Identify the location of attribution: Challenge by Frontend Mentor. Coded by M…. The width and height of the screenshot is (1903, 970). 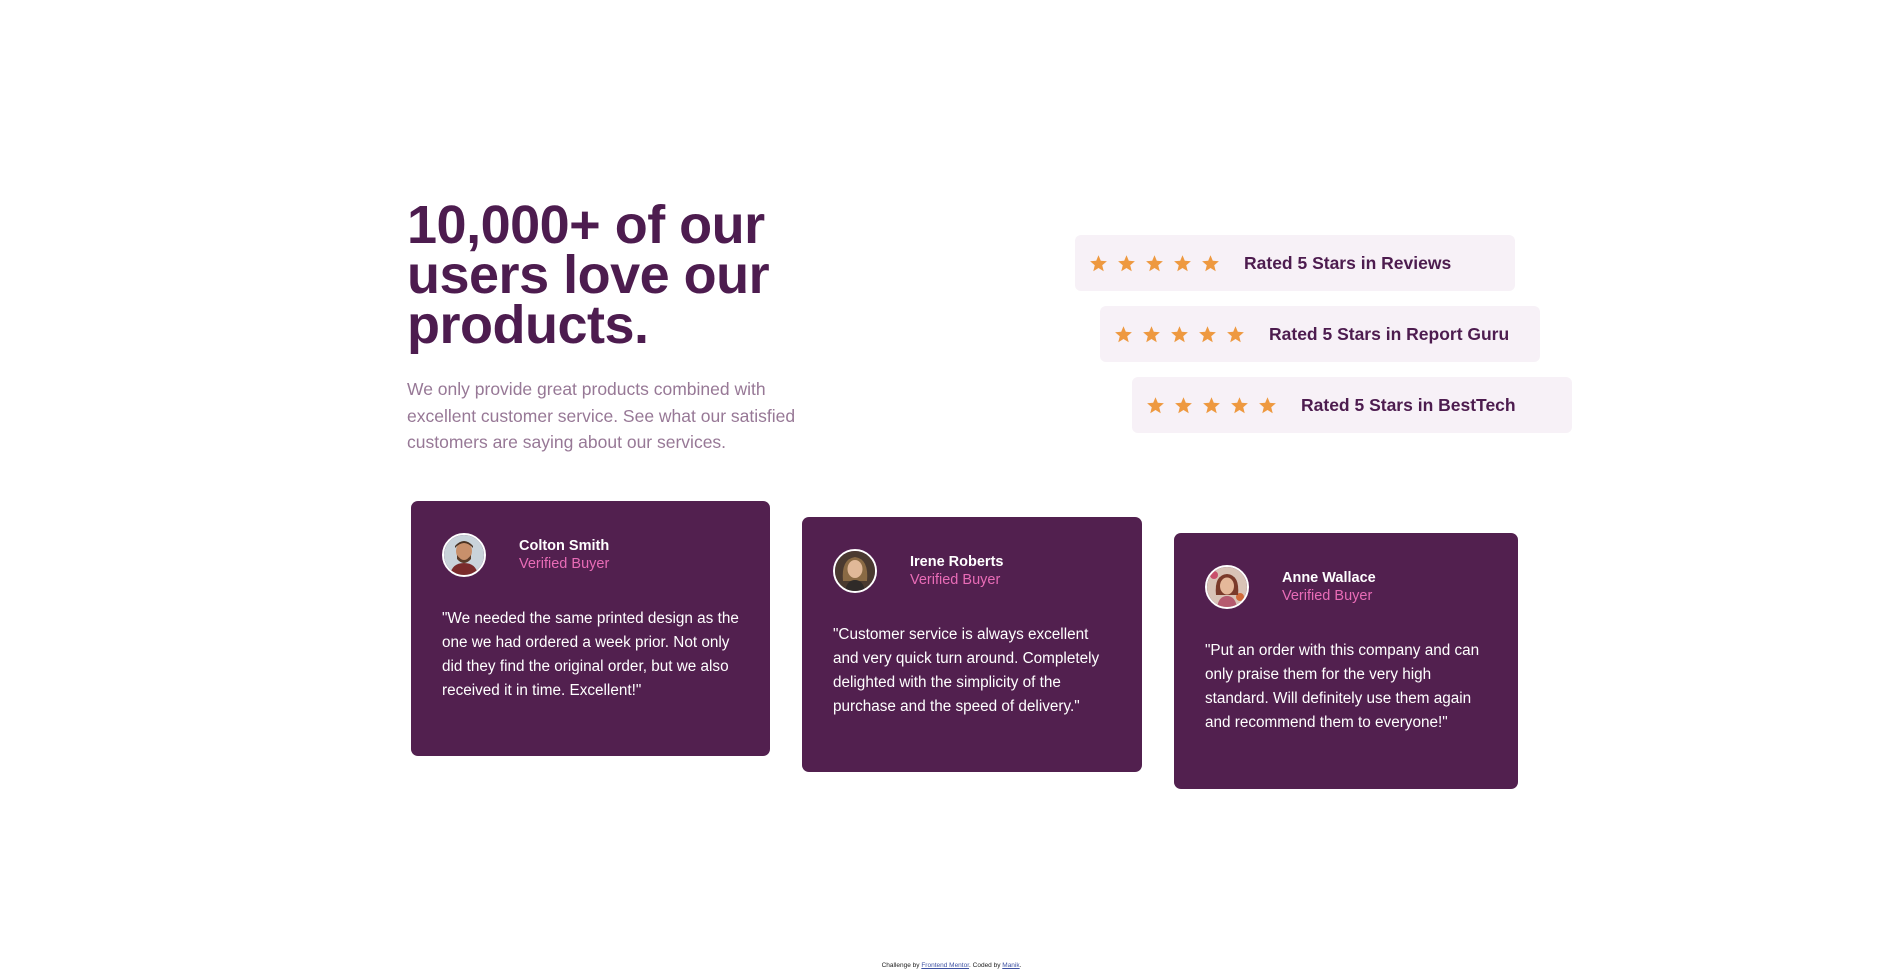
(951, 966).